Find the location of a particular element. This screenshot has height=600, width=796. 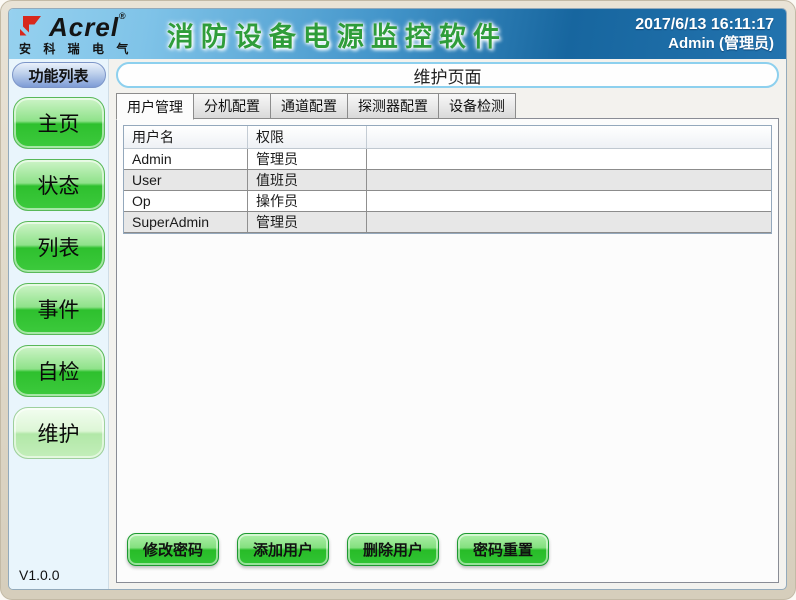

tab-extension-config: 分机配置 is located at coordinates (232, 106).